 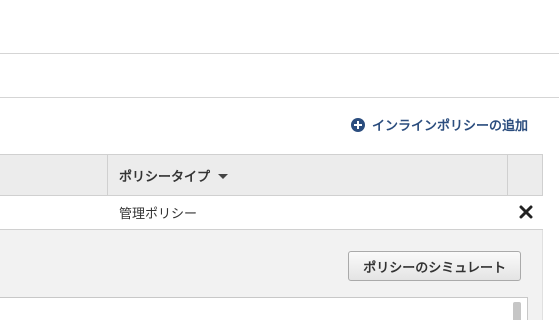 I want to click on plus-circle-icon, so click(x=357, y=124).